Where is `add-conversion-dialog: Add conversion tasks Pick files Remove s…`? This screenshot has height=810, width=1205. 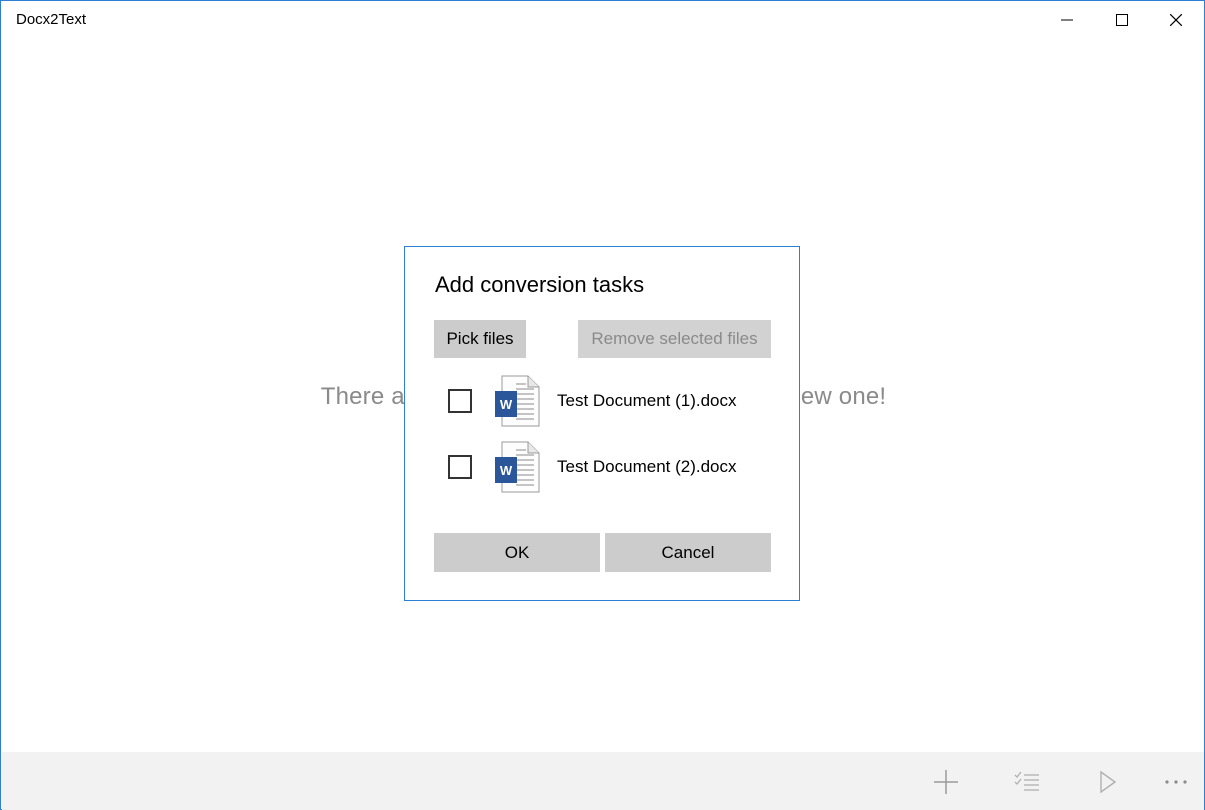 add-conversion-dialog: Add conversion tasks Pick files Remove s… is located at coordinates (602, 423).